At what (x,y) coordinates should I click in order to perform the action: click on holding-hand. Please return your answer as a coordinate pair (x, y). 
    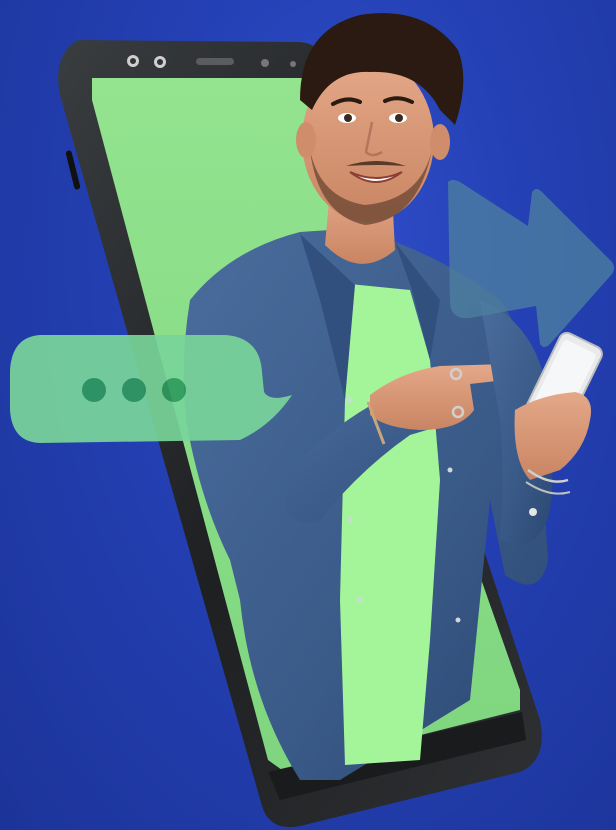
    Looking at the image, I should click on (552, 436).